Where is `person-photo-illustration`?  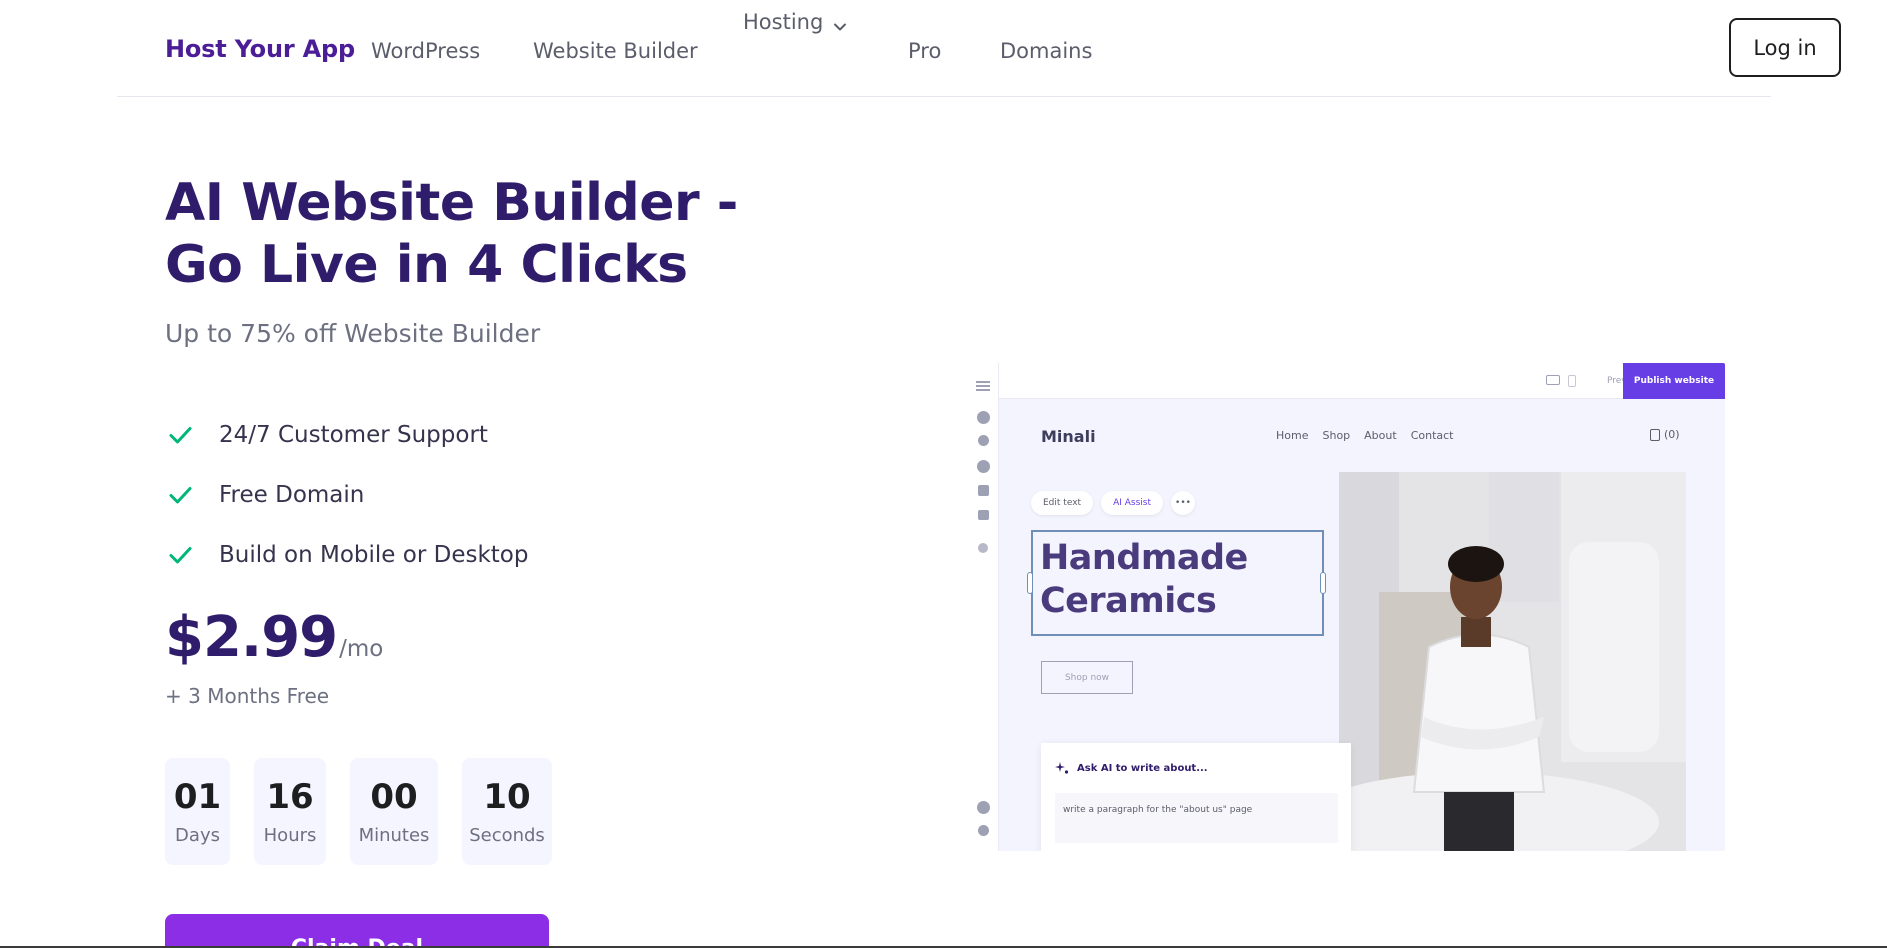
person-photo-illustration is located at coordinates (1512, 661).